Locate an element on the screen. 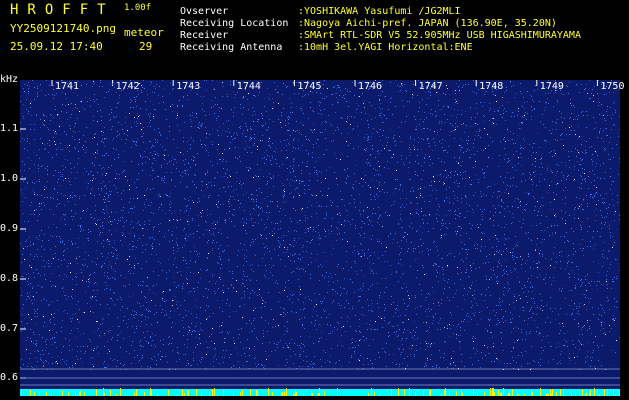  app-version: 1.00f is located at coordinates (138, 8).